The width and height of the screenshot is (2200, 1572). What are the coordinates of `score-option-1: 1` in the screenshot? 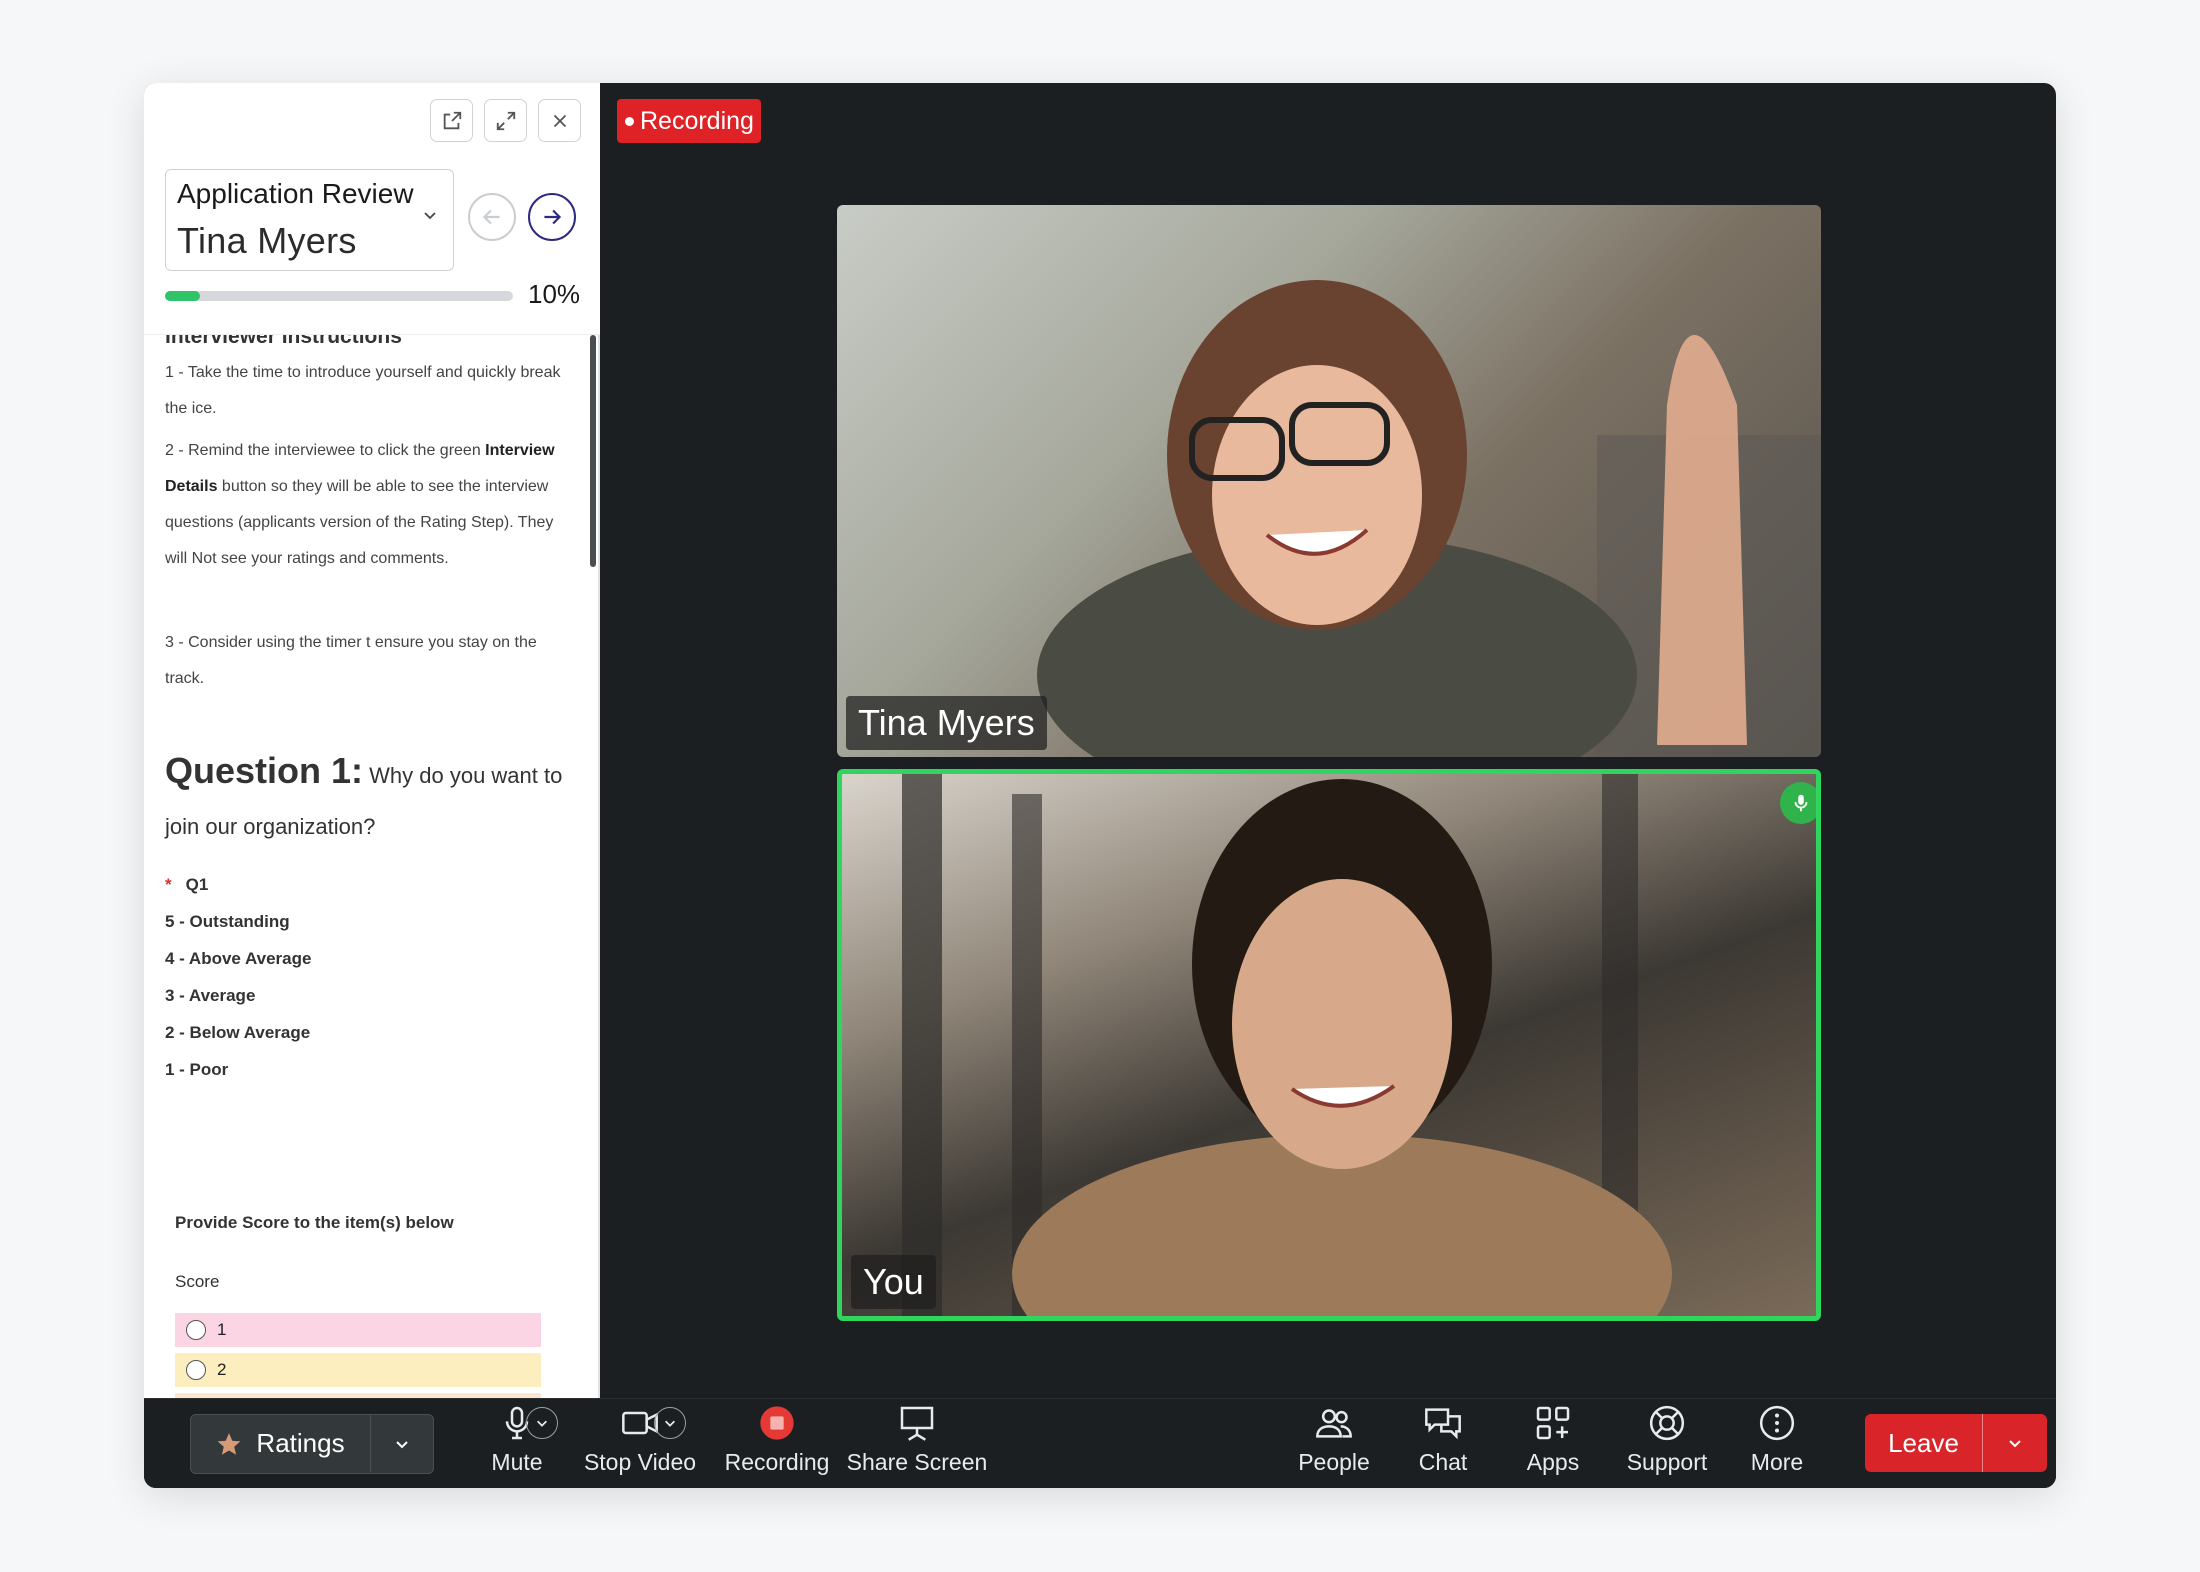 It's located at (358, 1330).